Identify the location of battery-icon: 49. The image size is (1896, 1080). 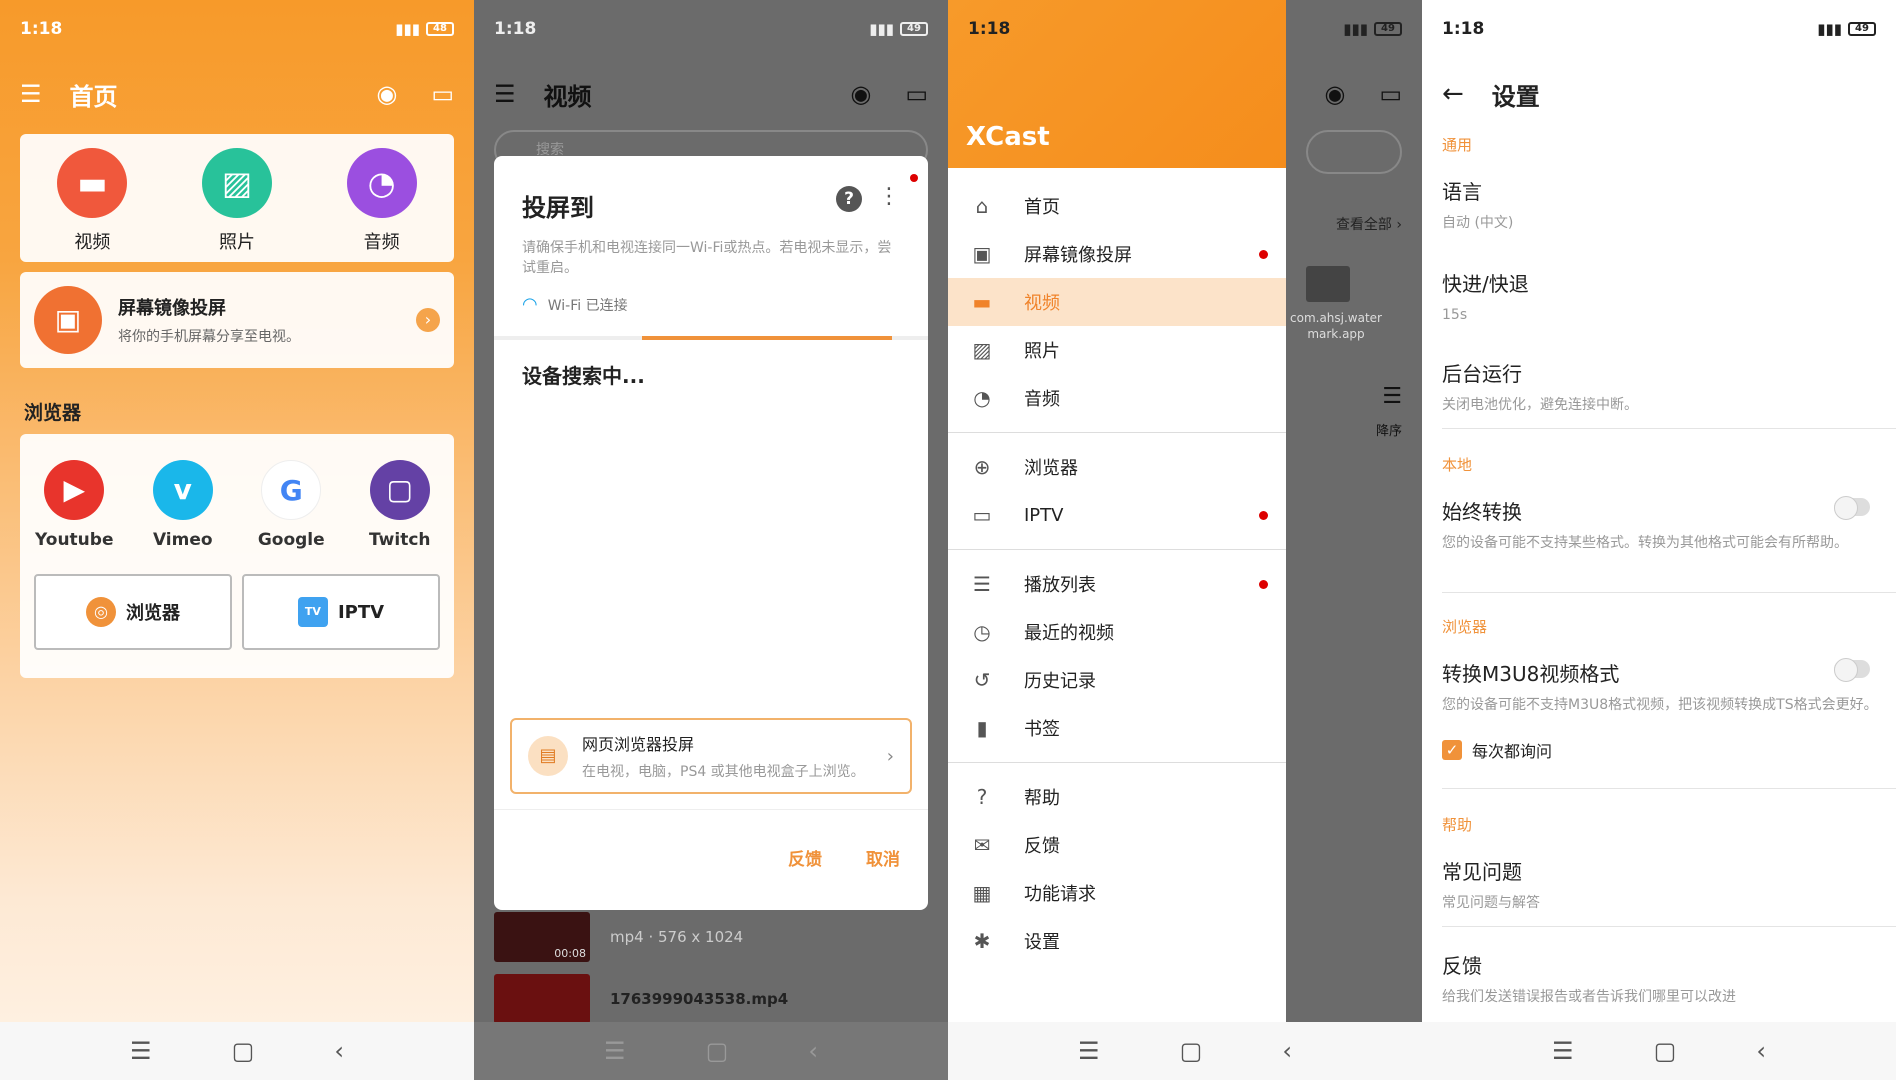
(914, 29).